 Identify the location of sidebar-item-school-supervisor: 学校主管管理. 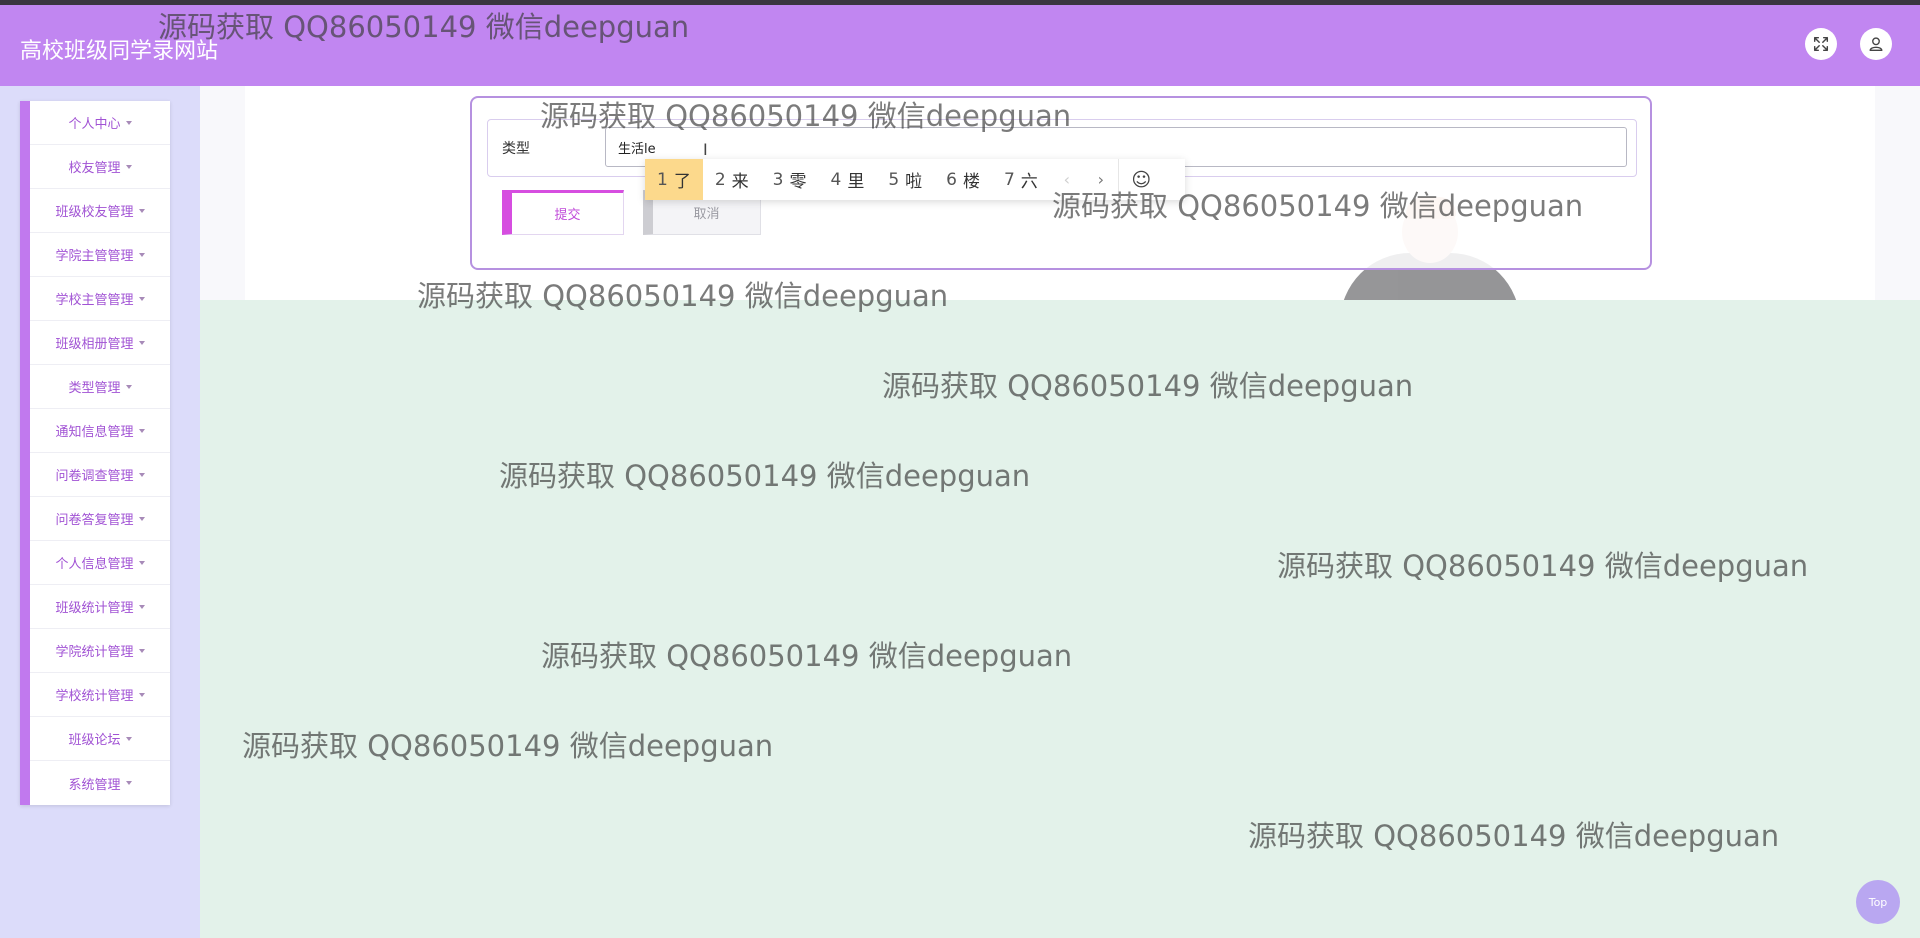
(100, 299).